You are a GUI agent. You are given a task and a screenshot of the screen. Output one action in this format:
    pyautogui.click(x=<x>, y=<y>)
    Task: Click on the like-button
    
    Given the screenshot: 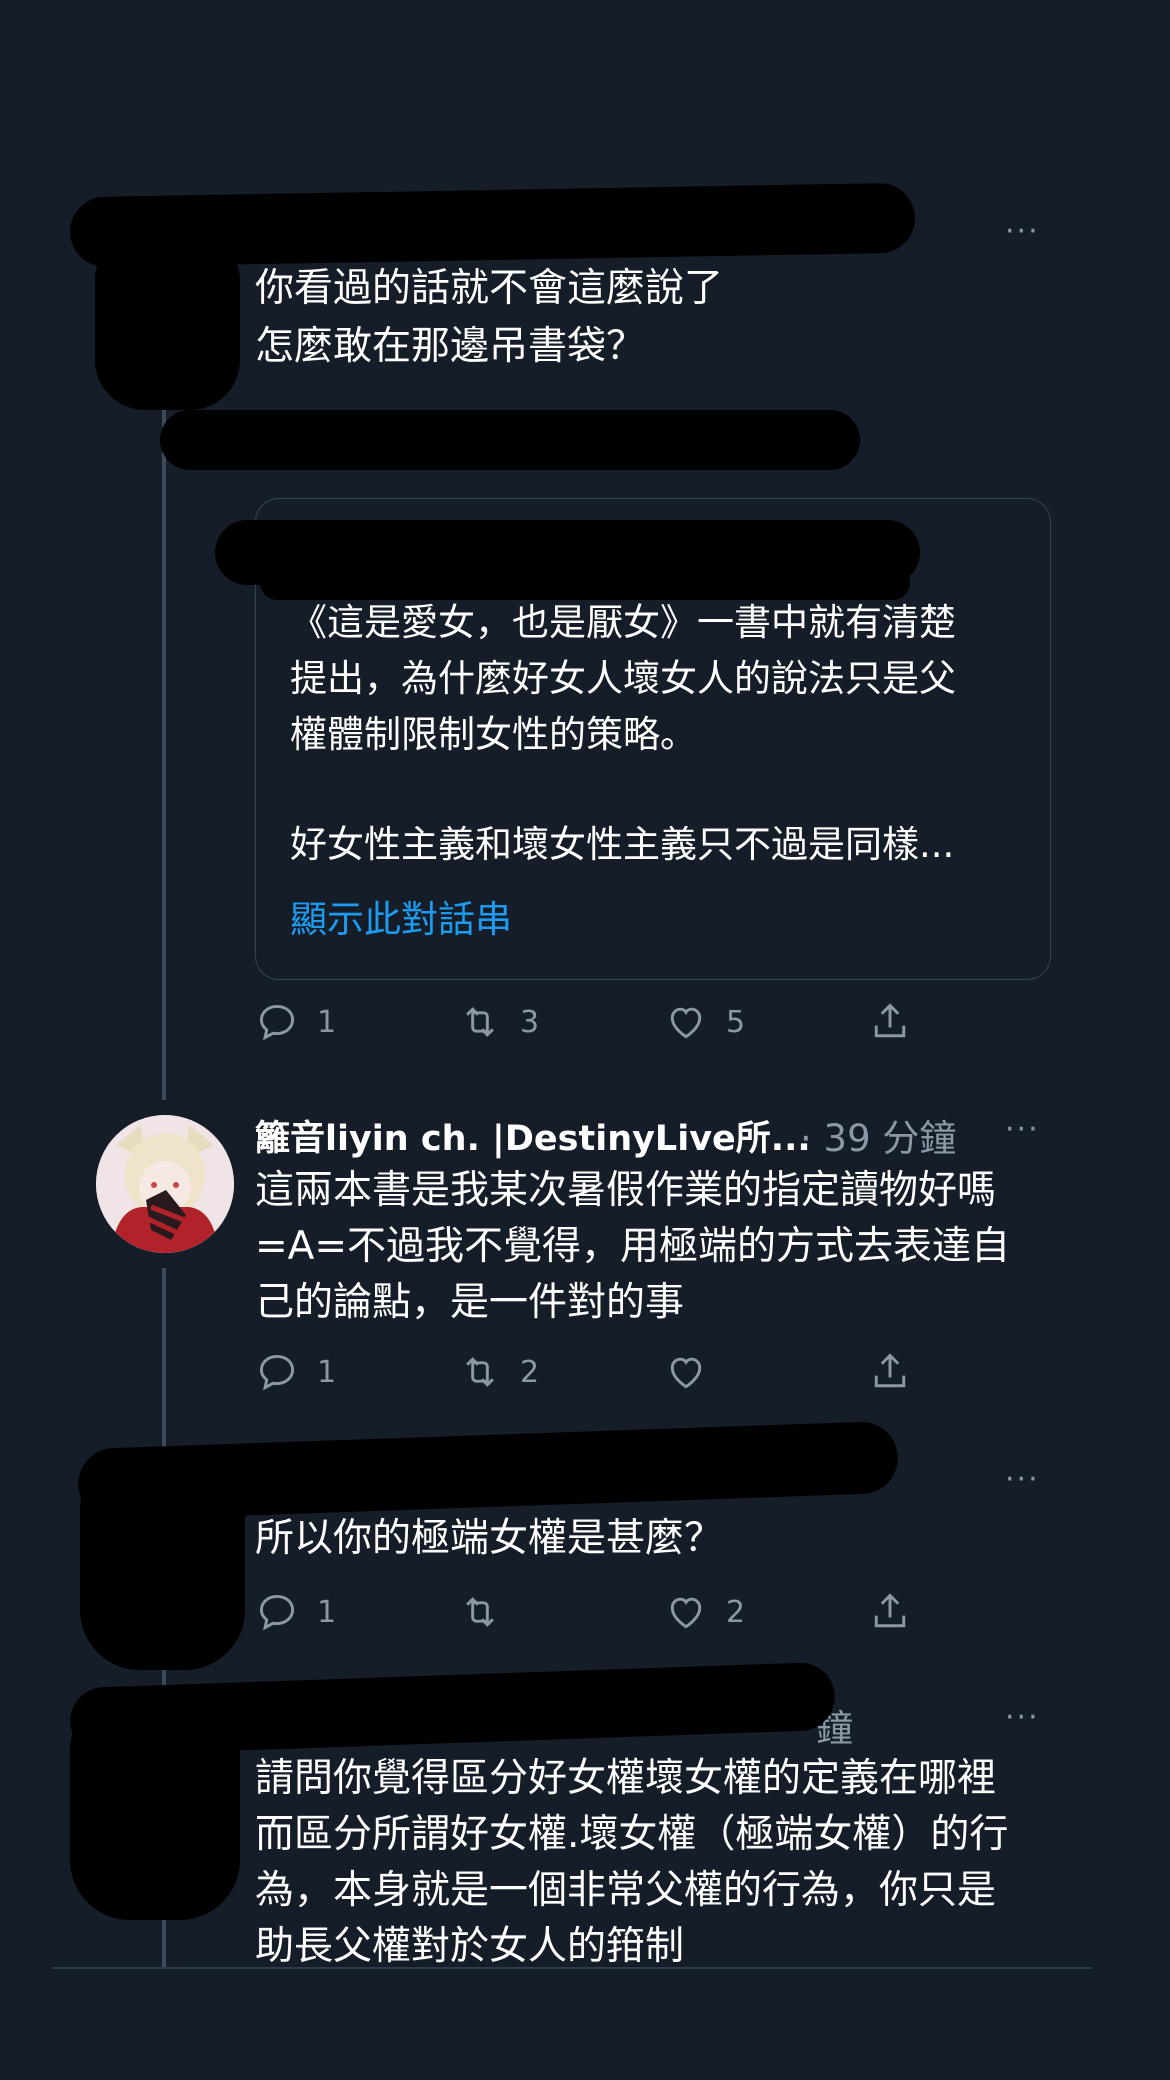 What is the action you would take?
    pyautogui.click(x=686, y=1372)
    